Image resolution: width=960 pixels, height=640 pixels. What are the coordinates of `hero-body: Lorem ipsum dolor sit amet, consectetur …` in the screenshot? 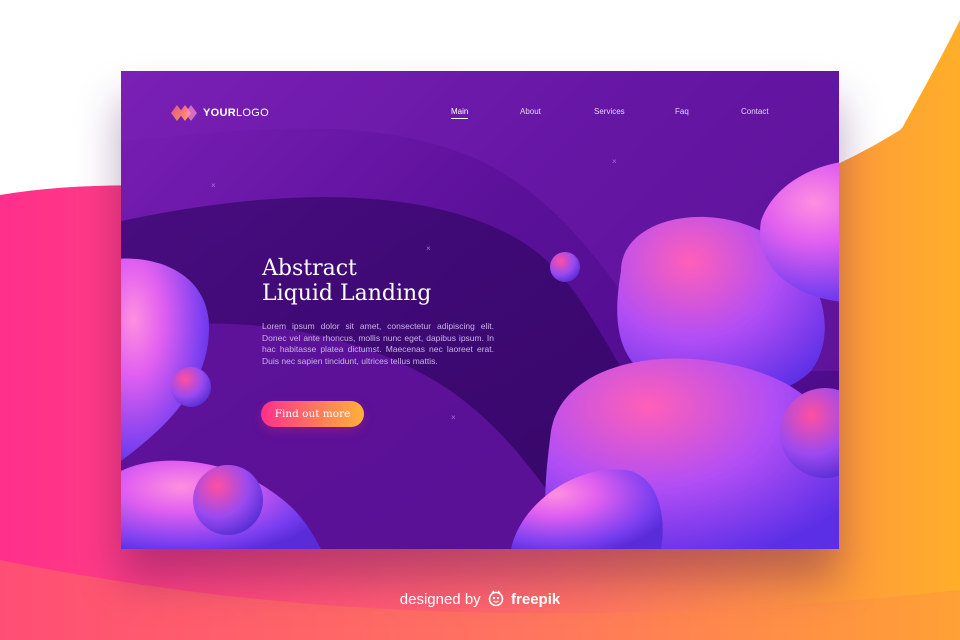 It's located at (378, 343).